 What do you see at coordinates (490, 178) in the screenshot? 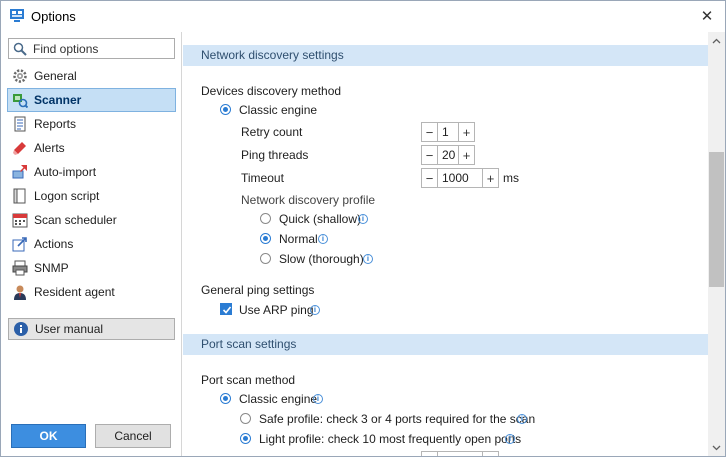
I see `timeout-increment-button: +` at bounding box center [490, 178].